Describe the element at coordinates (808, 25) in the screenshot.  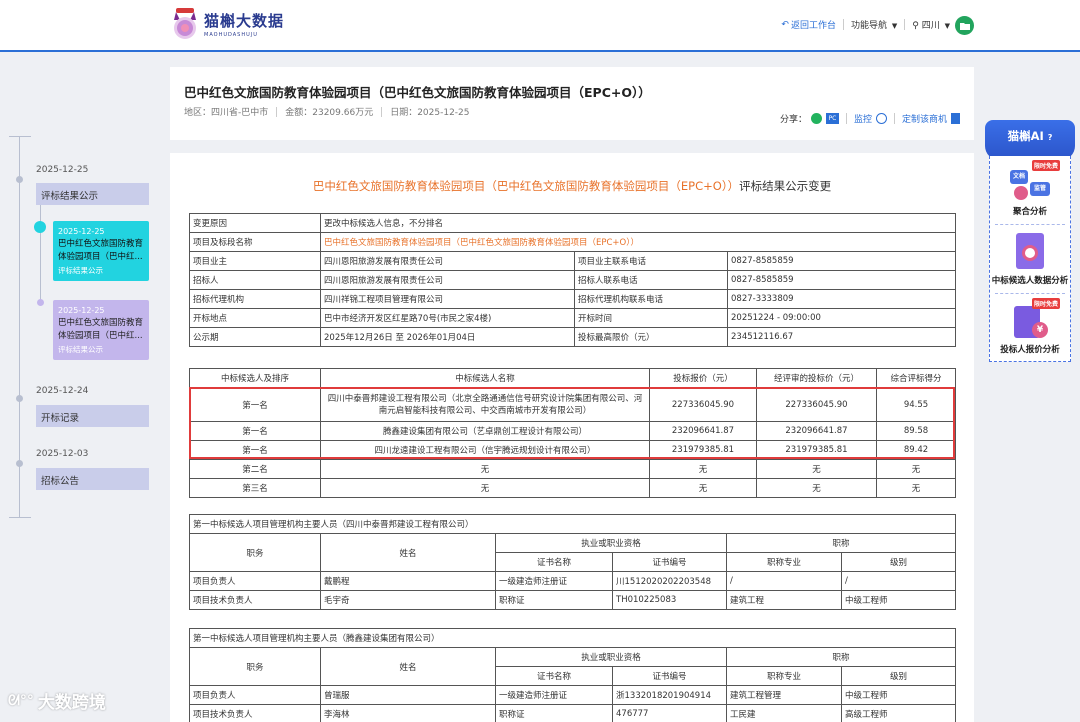
I see `back-to-workbench-link: ↶ 返回工作台` at that location.